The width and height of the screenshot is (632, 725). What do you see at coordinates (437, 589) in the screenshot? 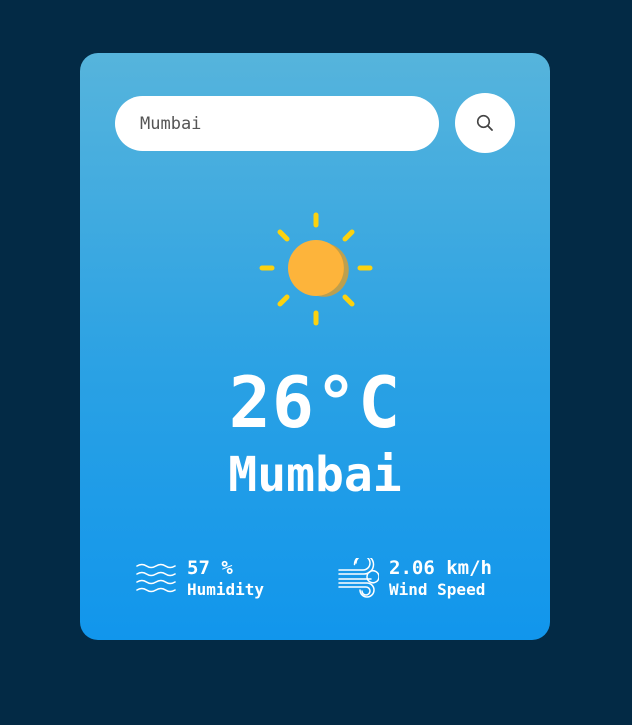
I see `wind-speed-label: Wind Speed` at bounding box center [437, 589].